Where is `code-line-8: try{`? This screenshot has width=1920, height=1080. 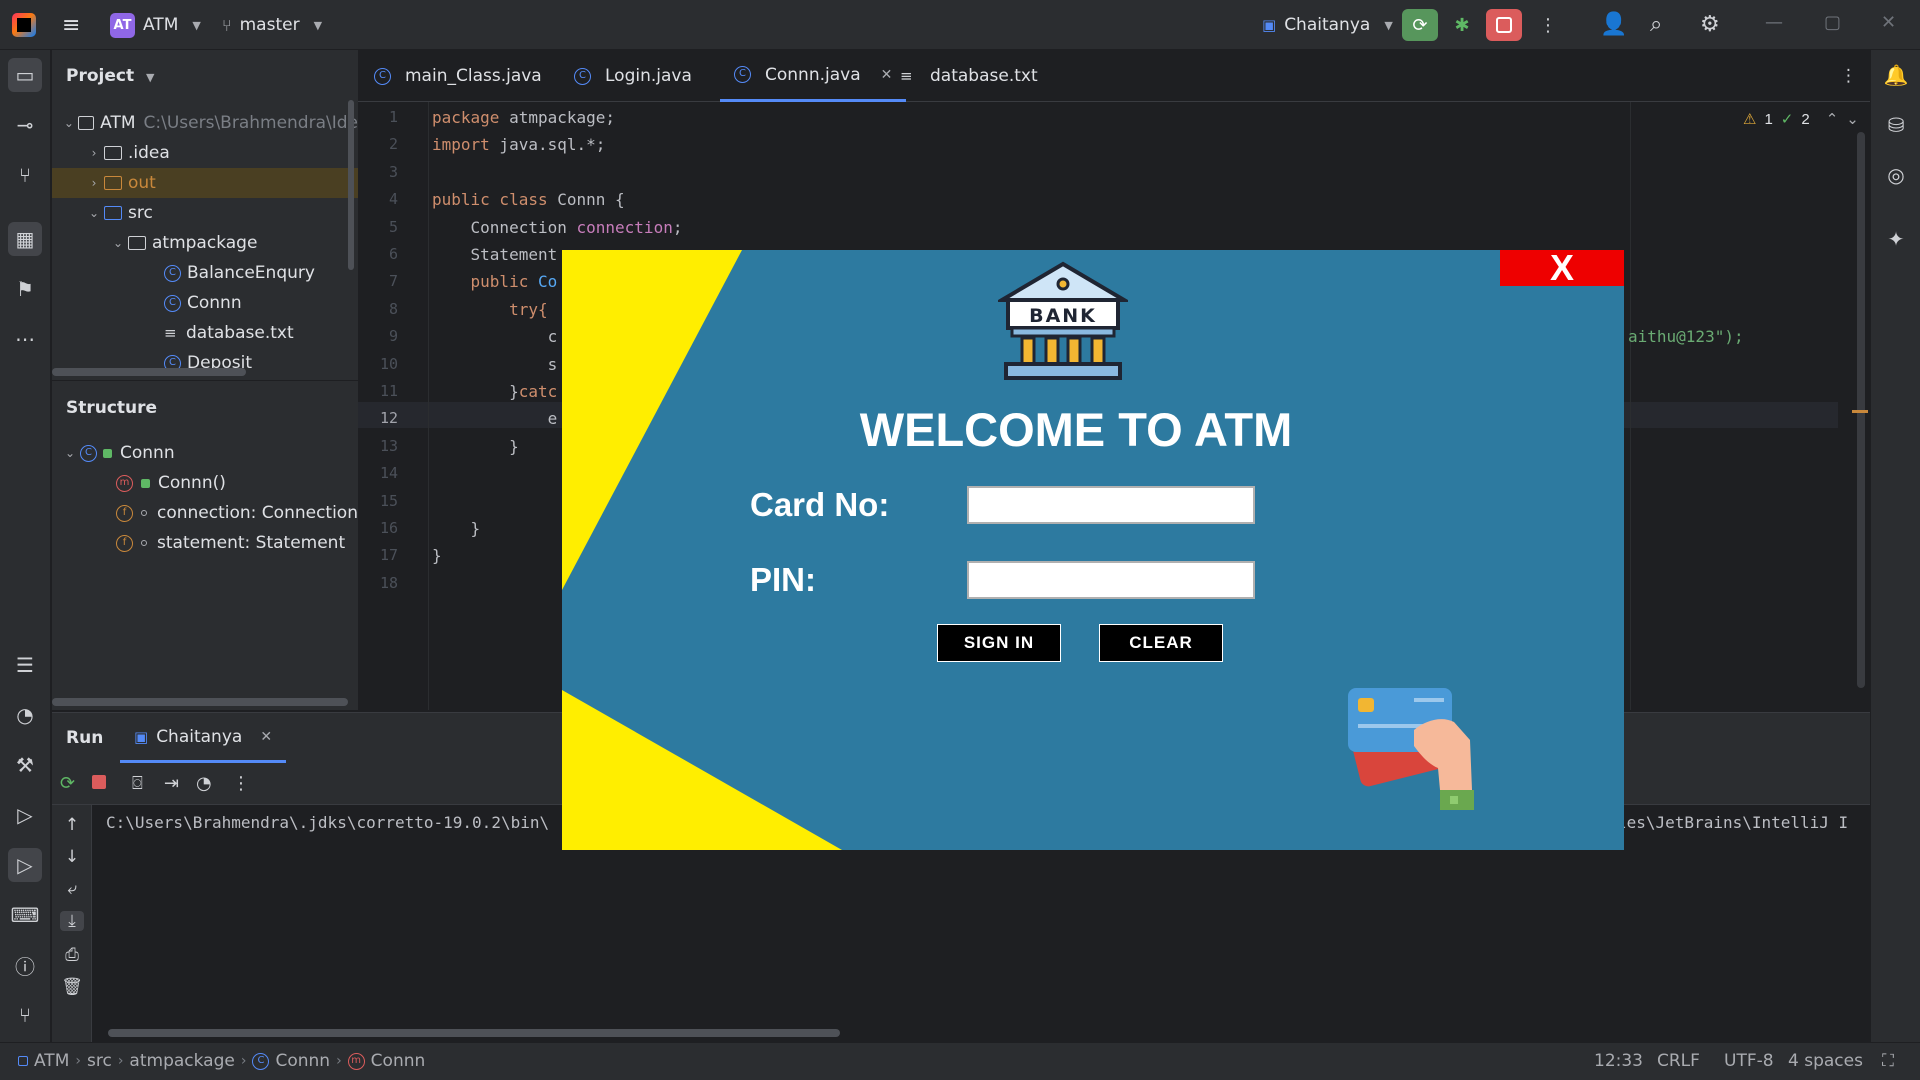
code-line-8: try{ is located at coordinates (490, 309).